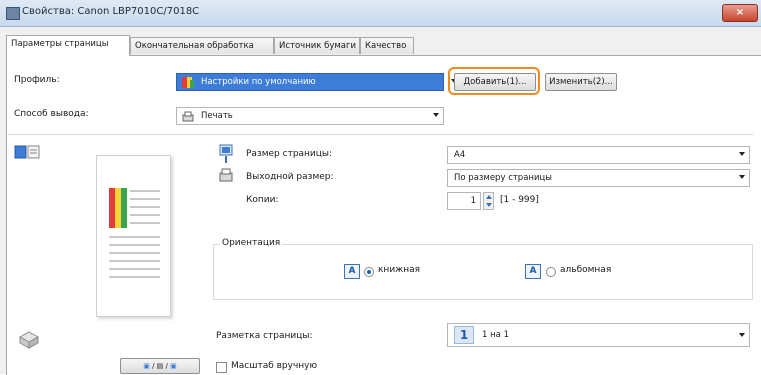  Describe the element at coordinates (488, 201) in the screenshot. I see `copies-spinner` at that location.